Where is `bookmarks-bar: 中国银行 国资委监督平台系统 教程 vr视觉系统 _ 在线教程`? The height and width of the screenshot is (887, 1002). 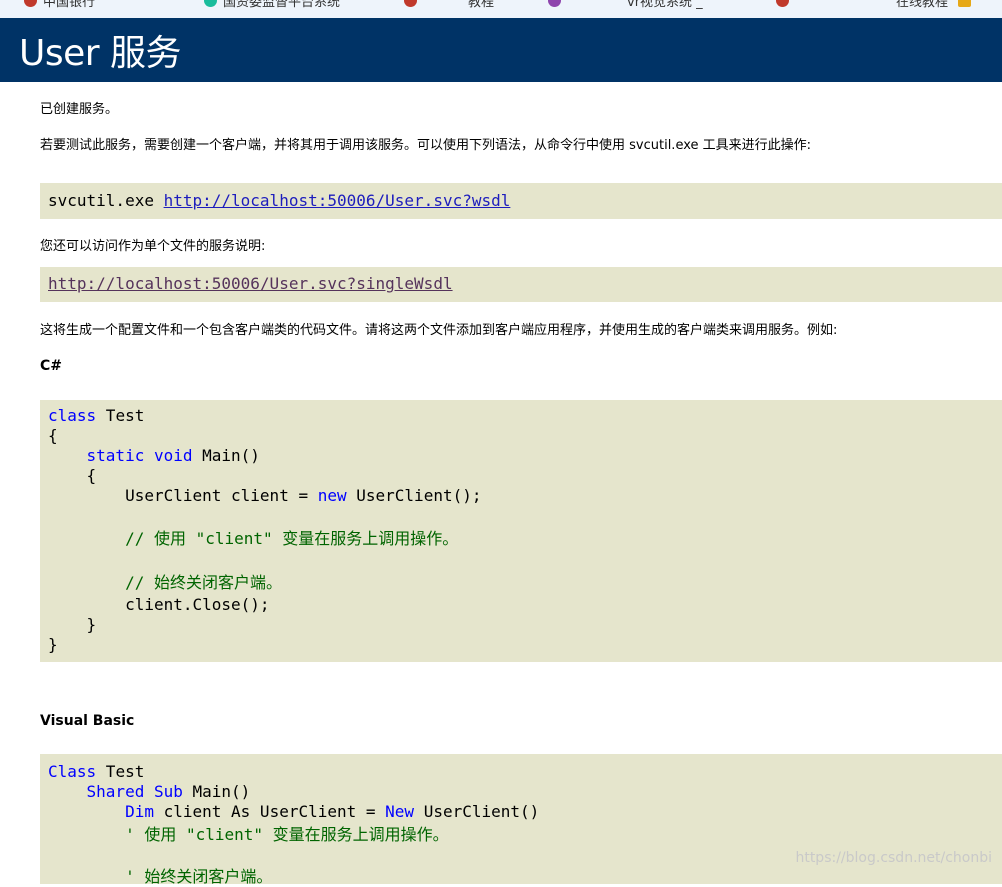 bookmarks-bar: 中国银行 国资委监督平台系统 教程 vr视觉系统 _ 在线教程 is located at coordinates (501, 9).